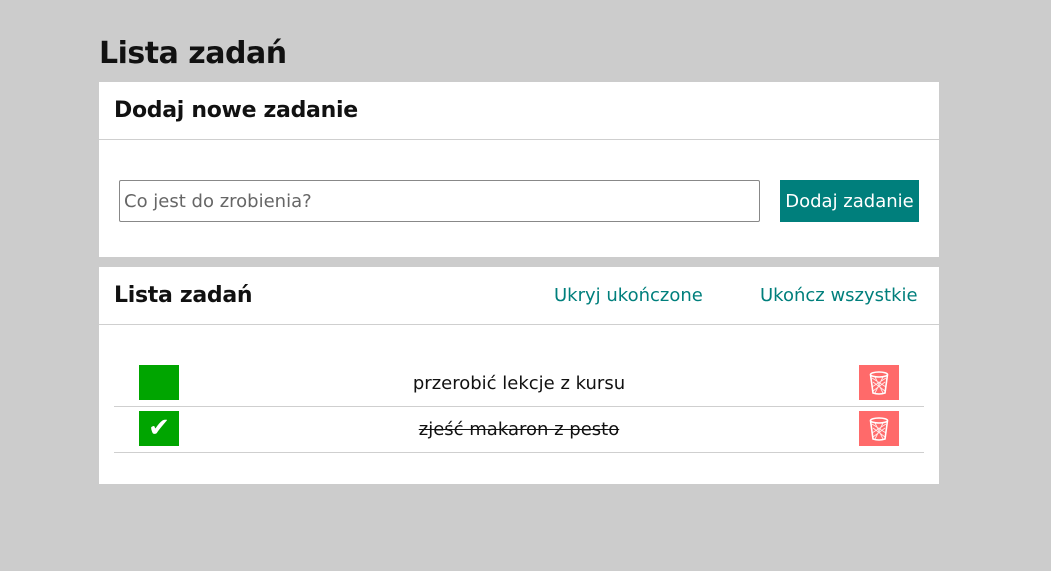  I want to click on checkmark-icon: ✔, so click(159, 428).